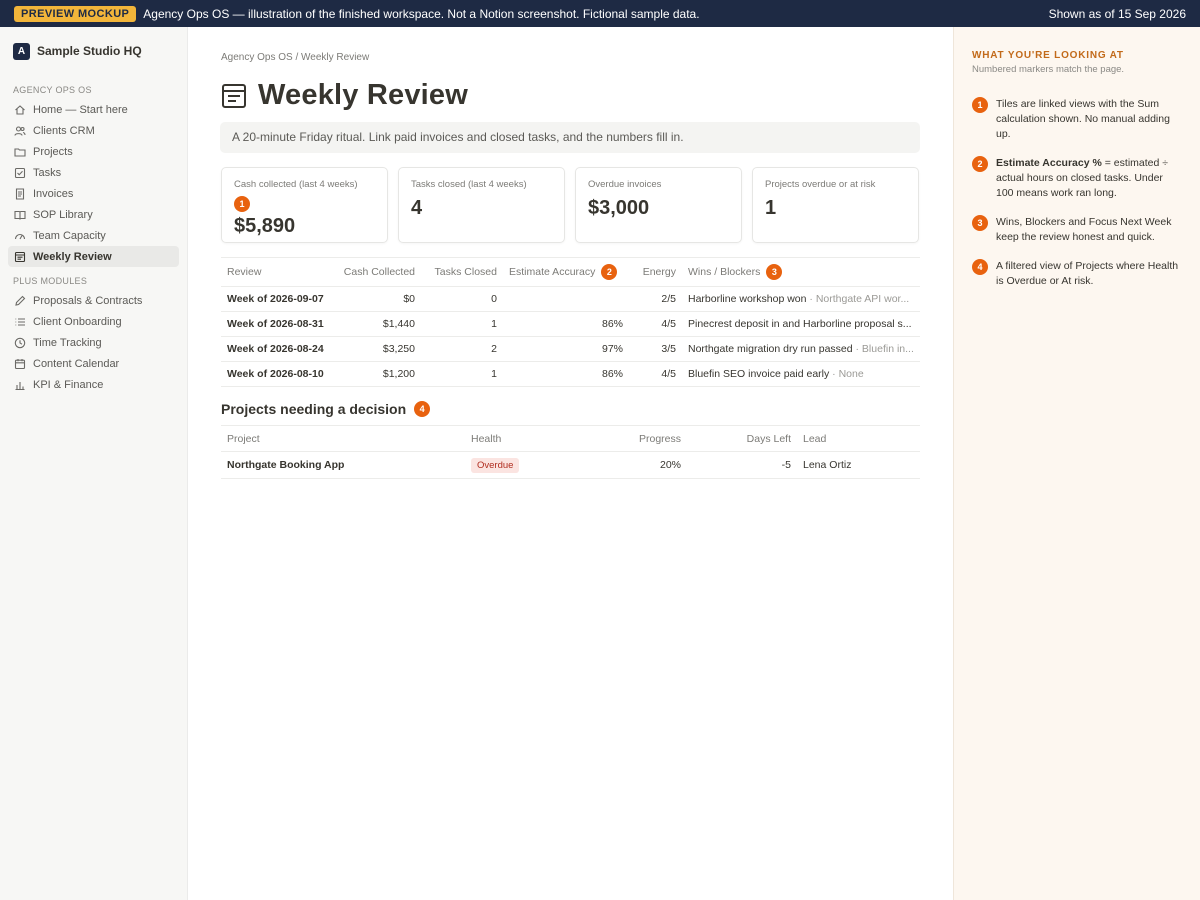  What do you see at coordinates (747, 299) in the screenshot?
I see `win-text: Harborline workshop won` at bounding box center [747, 299].